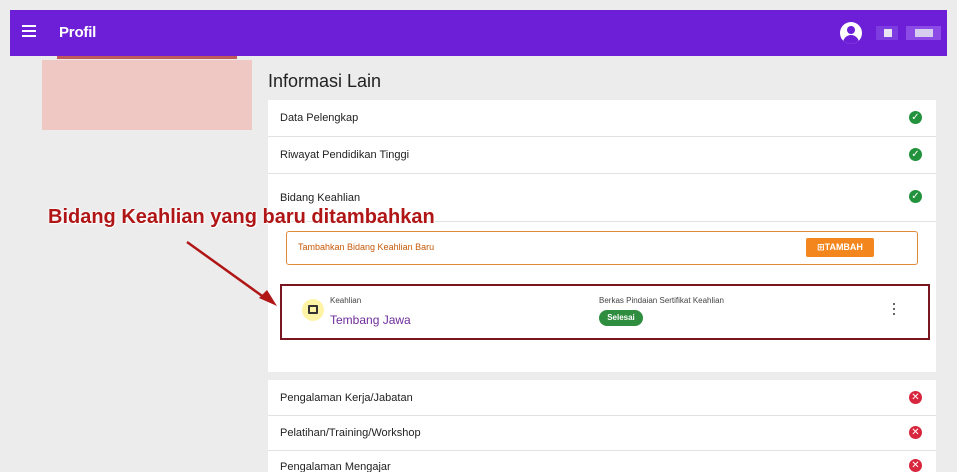 This screenshot has height=472, width=957. What do you see at coordinates (366, 247) in the screenshot?
I see `add-skill-label: Tambahkan Bidang Keahlian Baru` at bounding box center [366, 247].